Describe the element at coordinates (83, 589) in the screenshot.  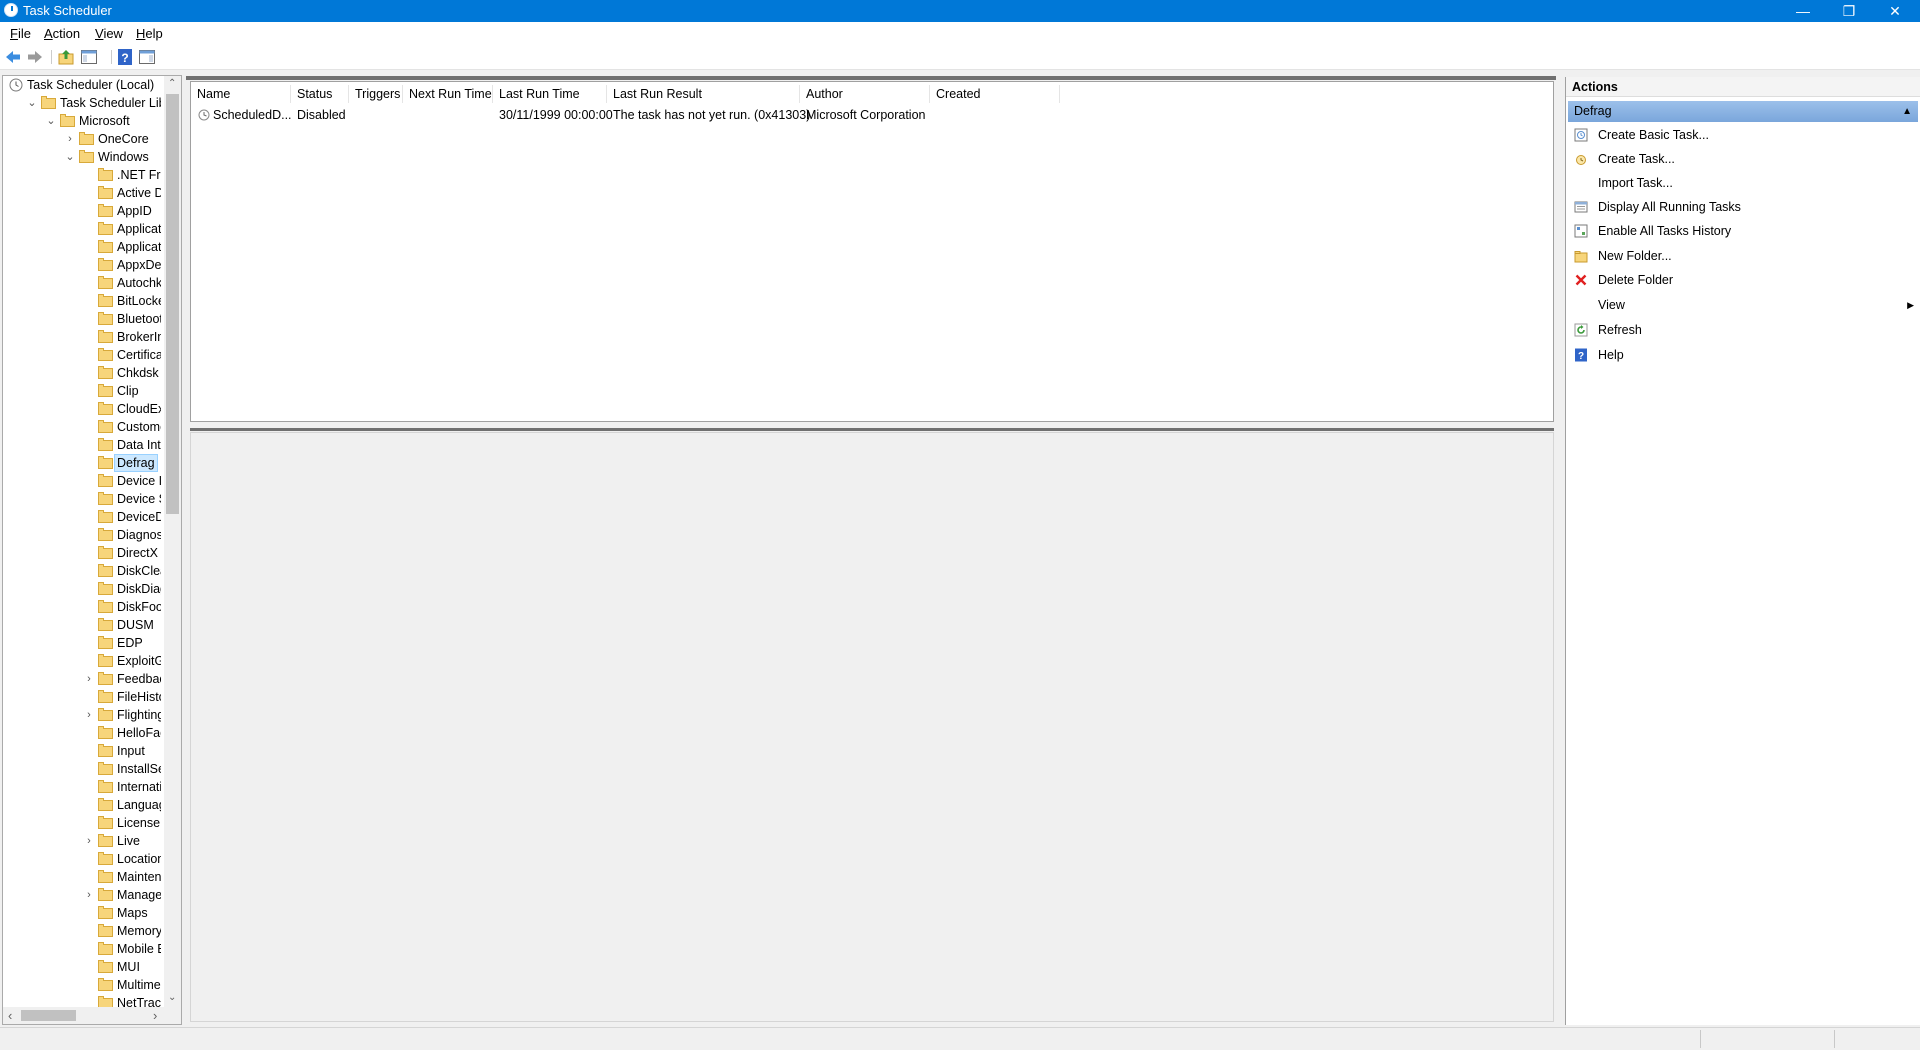
I see `tree-item-folder: DiskDiagno` at that location.